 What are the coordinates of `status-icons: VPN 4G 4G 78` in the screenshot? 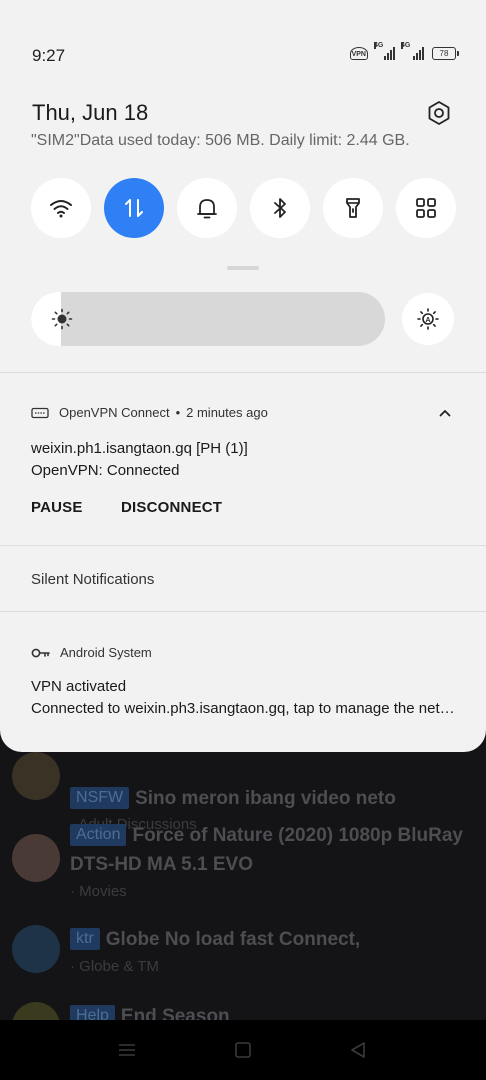 It's located at (404, 51).